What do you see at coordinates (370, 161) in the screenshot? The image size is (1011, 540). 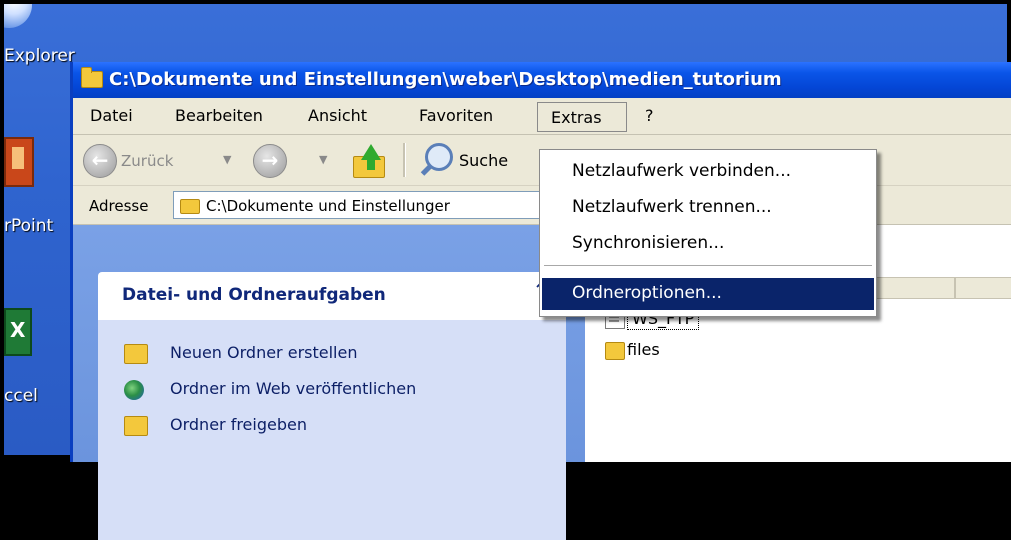 I see `folder-up-icon` at bounding box center [370, 161].